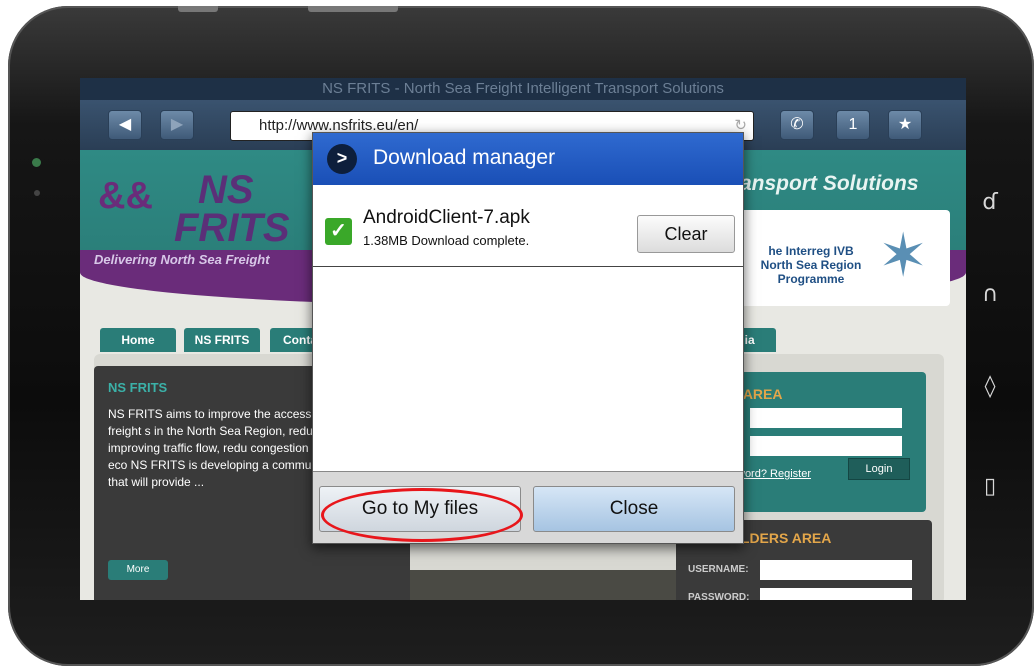  What do you see at coordinates (719, 596) in the screenshot?
I see `password-label: PASSWORD:` at bounding box center [719, 596].